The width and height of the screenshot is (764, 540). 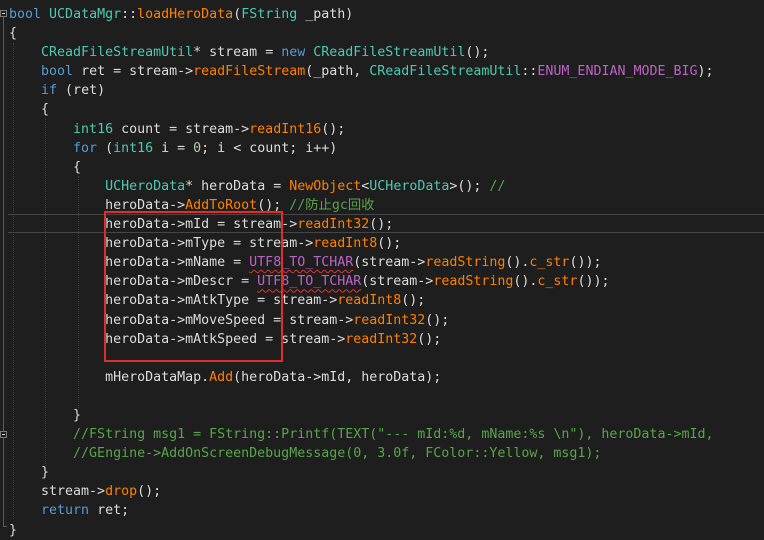 I want to click on code-token: FString, so click(x=269, y=14).